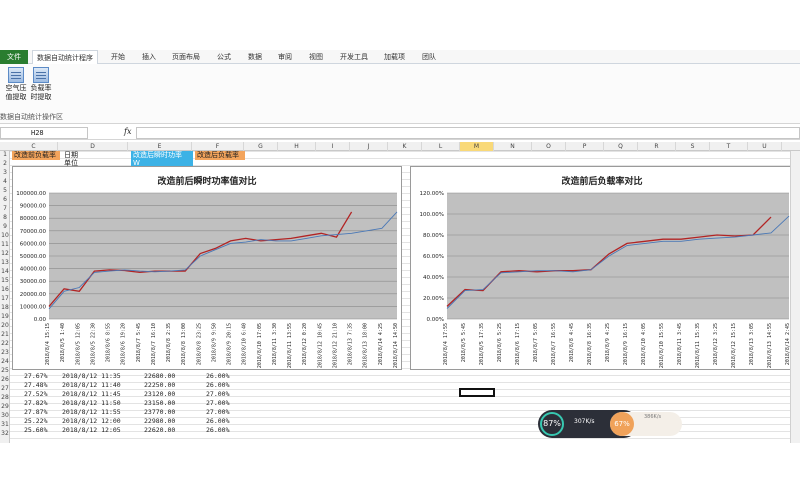 This screenshot has width=800, height=483. What do you see at coordinates (441, 146) in the screenshot?
I see `column-header-L: L` at bounding box center [441, 146].